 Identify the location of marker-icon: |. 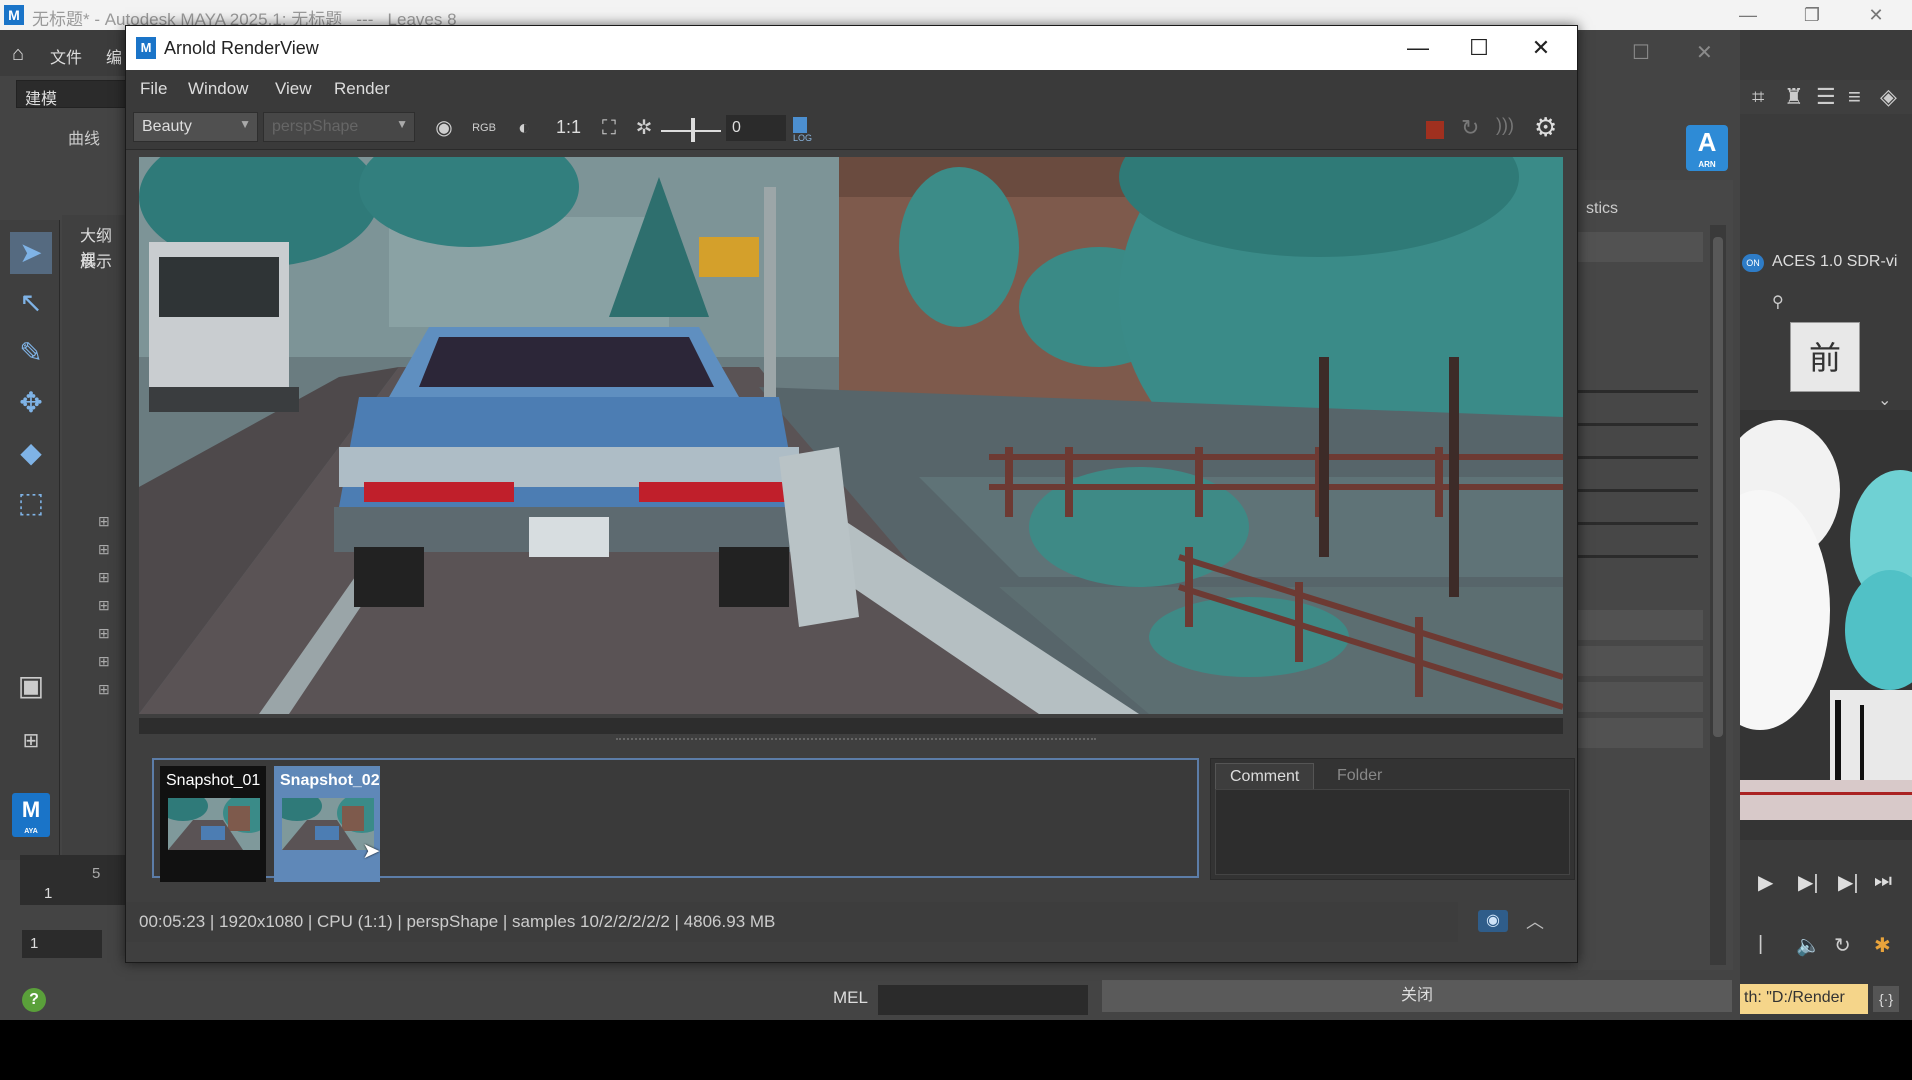
(1760, 944).